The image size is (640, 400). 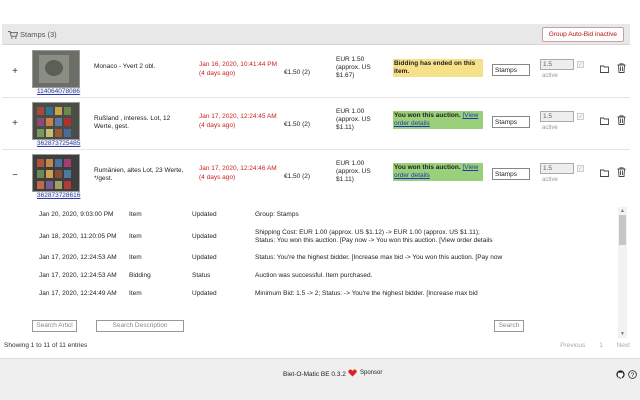 I want to click on item-id-link: 362873725485, so click(x=59, y=143).